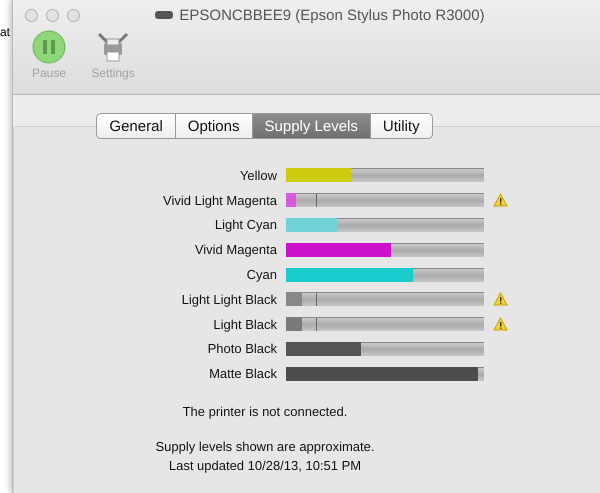 This screenshot has height=493, width=600. What do you see at coordinates (52, 15) in the screenshot?
I see `minimize-button` at bounding box center [52, 15].